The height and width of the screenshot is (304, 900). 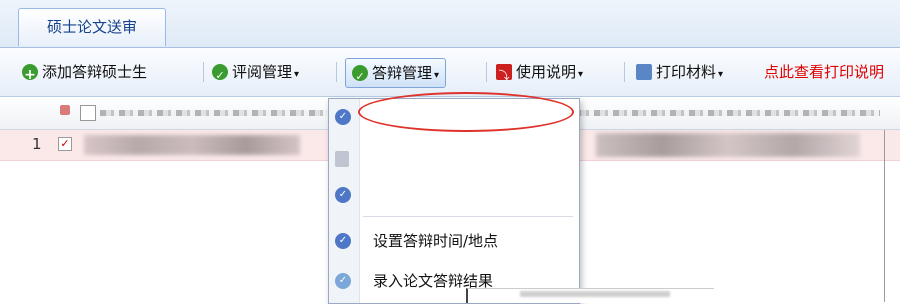 I want to click on print-materials-button: 打印材料 ▾, so click(x=679, y=72).